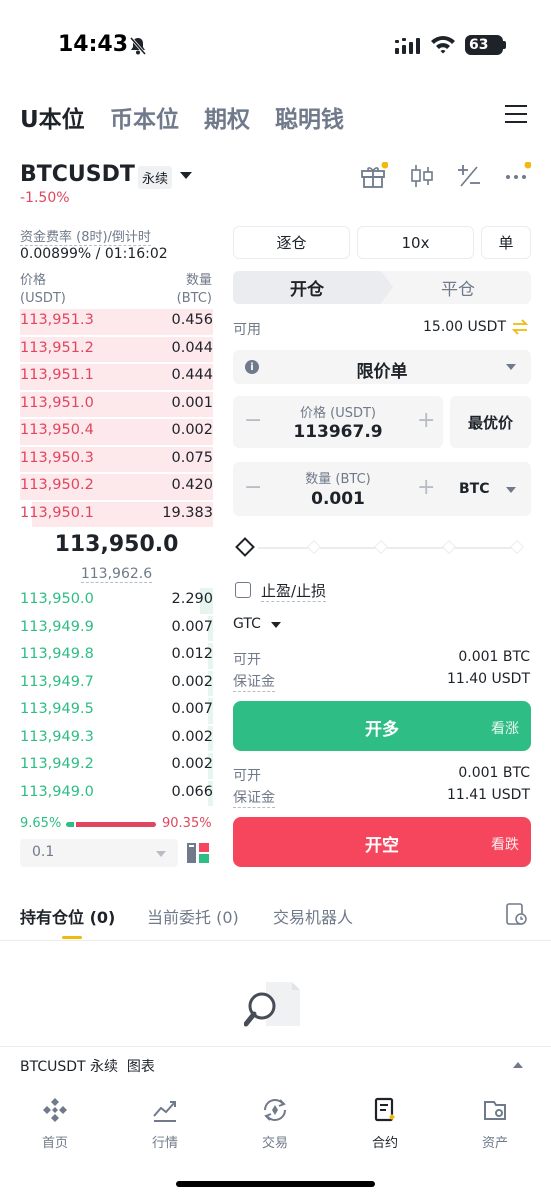 Image resolution: width=551 pixels, height=1200 pixels. Describe the element at coordinates (307, 287) in the screenshot. I see `tab-open: 开仓` at that location.